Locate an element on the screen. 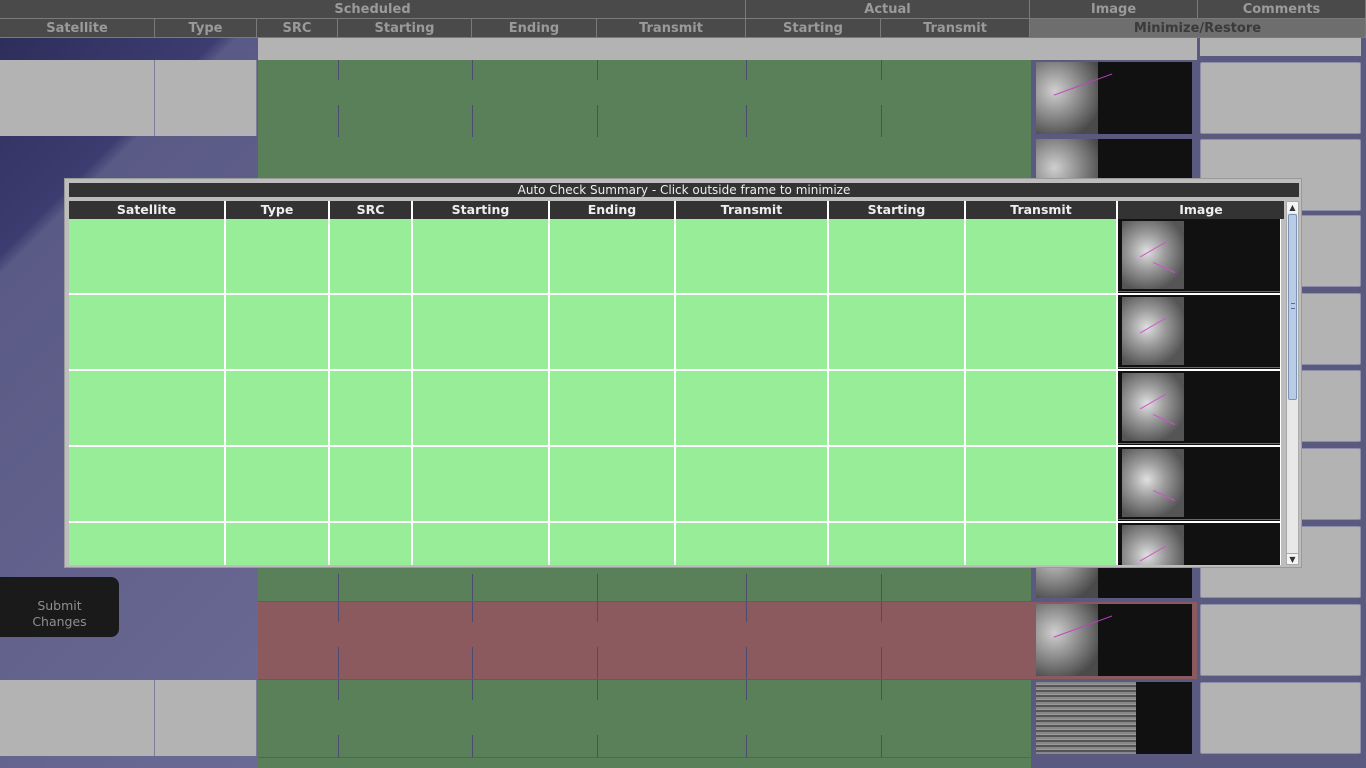 The width and height of the screenshot is (1366, 768). header-transmit: Transmit is located at coordinates (671, 28).